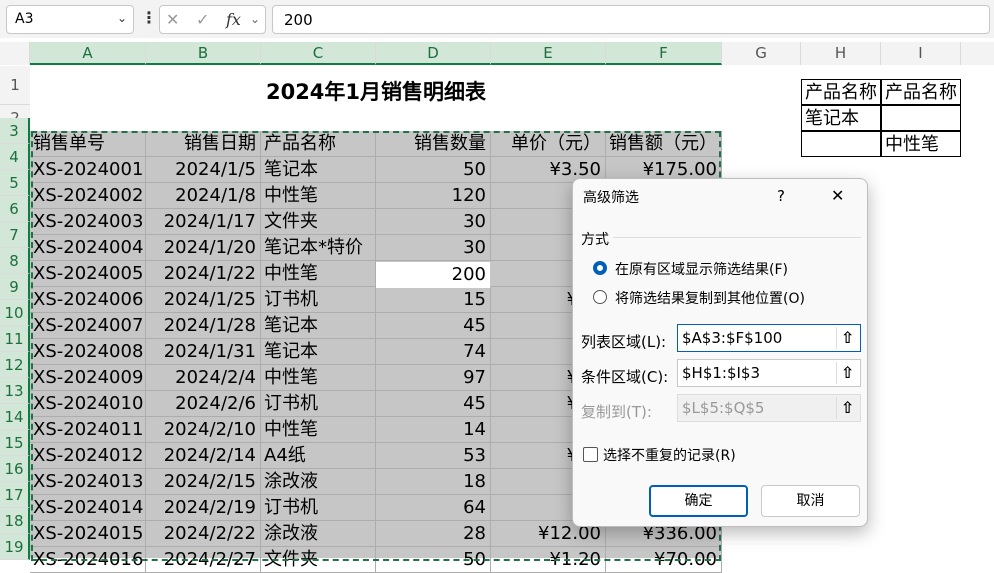 The width and height of the screenshot is (994, 573). Describe the element at coordinates (15, 131) in the screenshot. I see `row-header: 3` at that location.